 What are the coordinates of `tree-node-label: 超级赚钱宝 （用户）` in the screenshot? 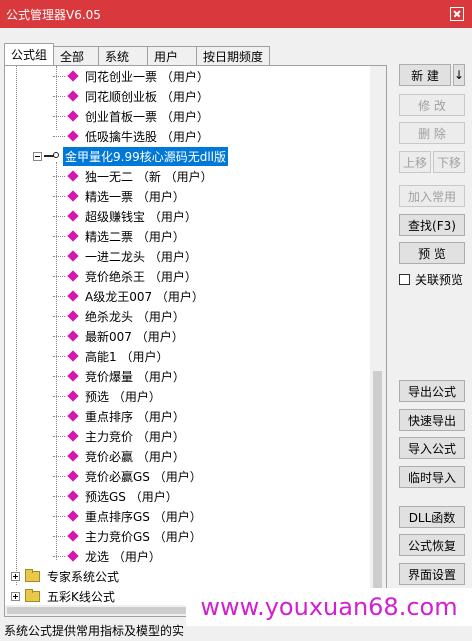 It's located at (141, 216).